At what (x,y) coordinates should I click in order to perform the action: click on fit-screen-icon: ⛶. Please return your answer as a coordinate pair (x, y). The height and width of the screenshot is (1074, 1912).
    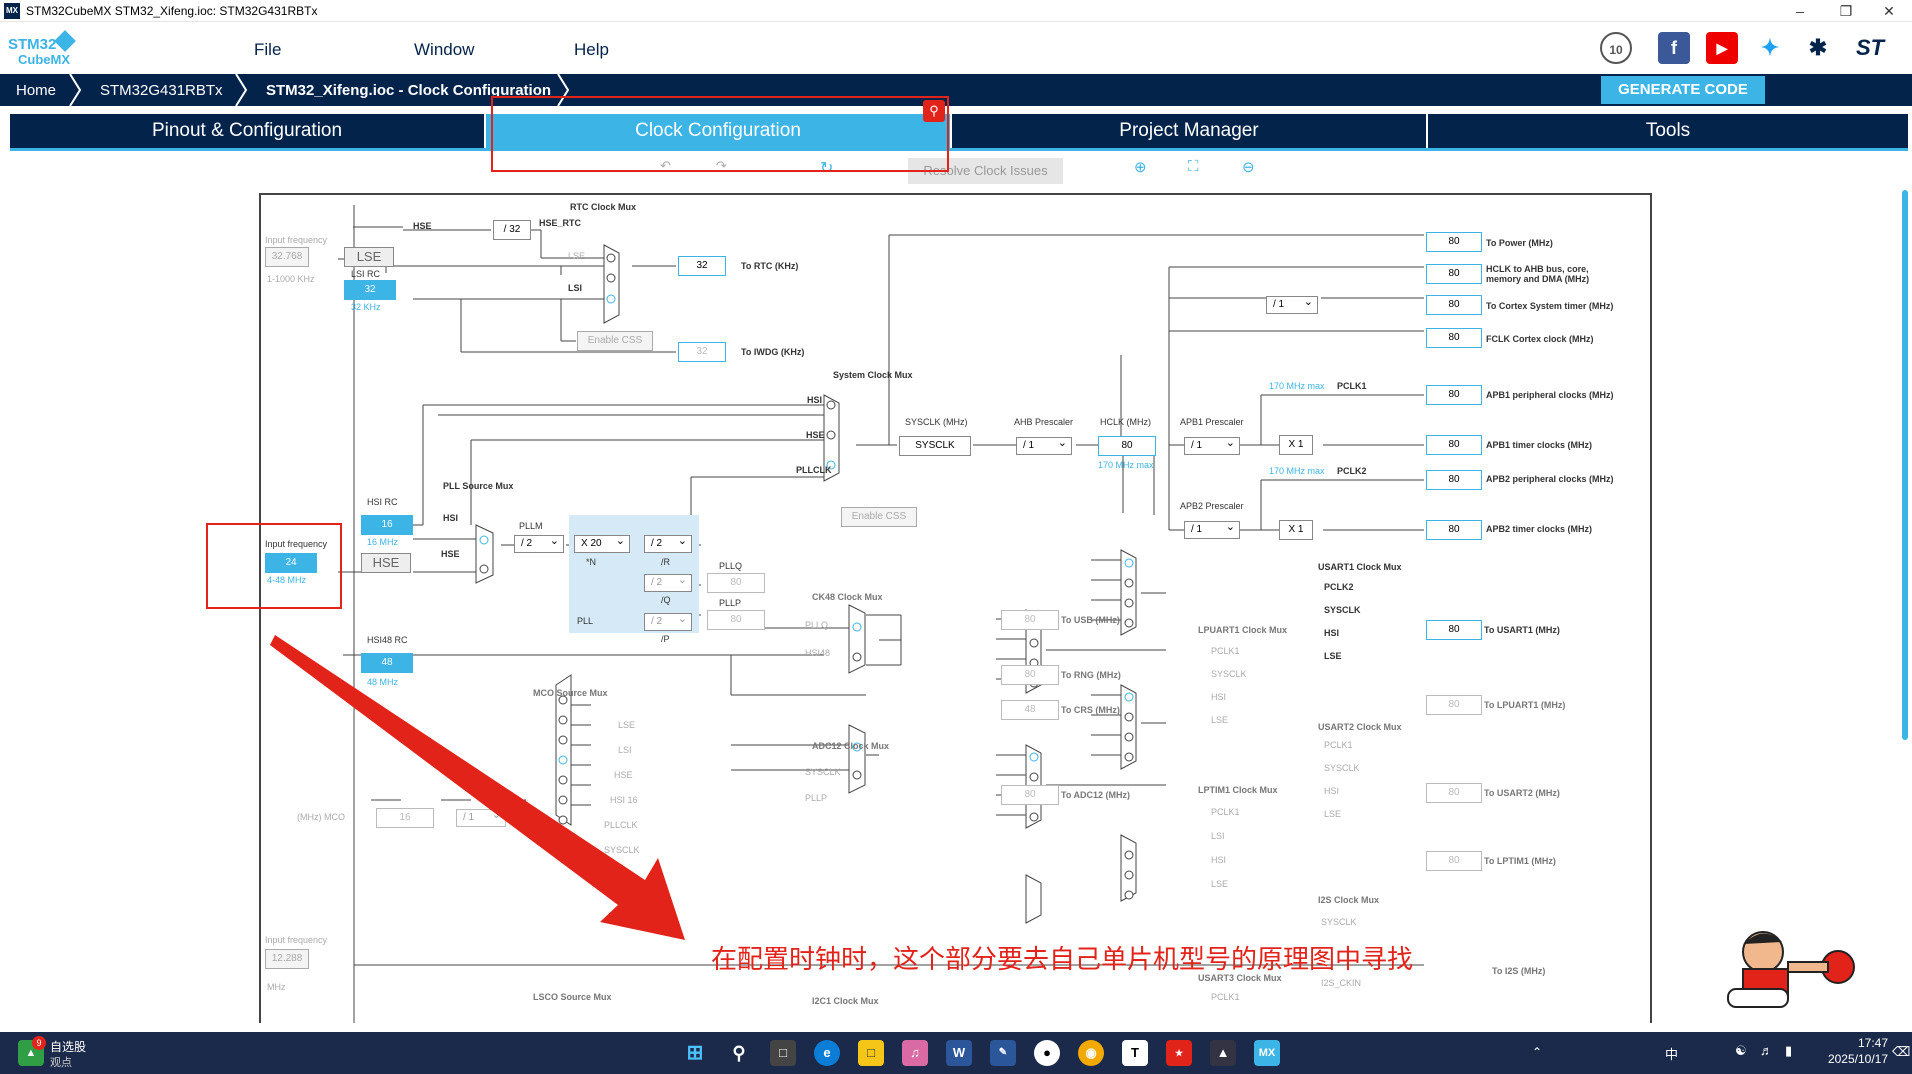
    Looking at the image, I should click on (1193, 166).